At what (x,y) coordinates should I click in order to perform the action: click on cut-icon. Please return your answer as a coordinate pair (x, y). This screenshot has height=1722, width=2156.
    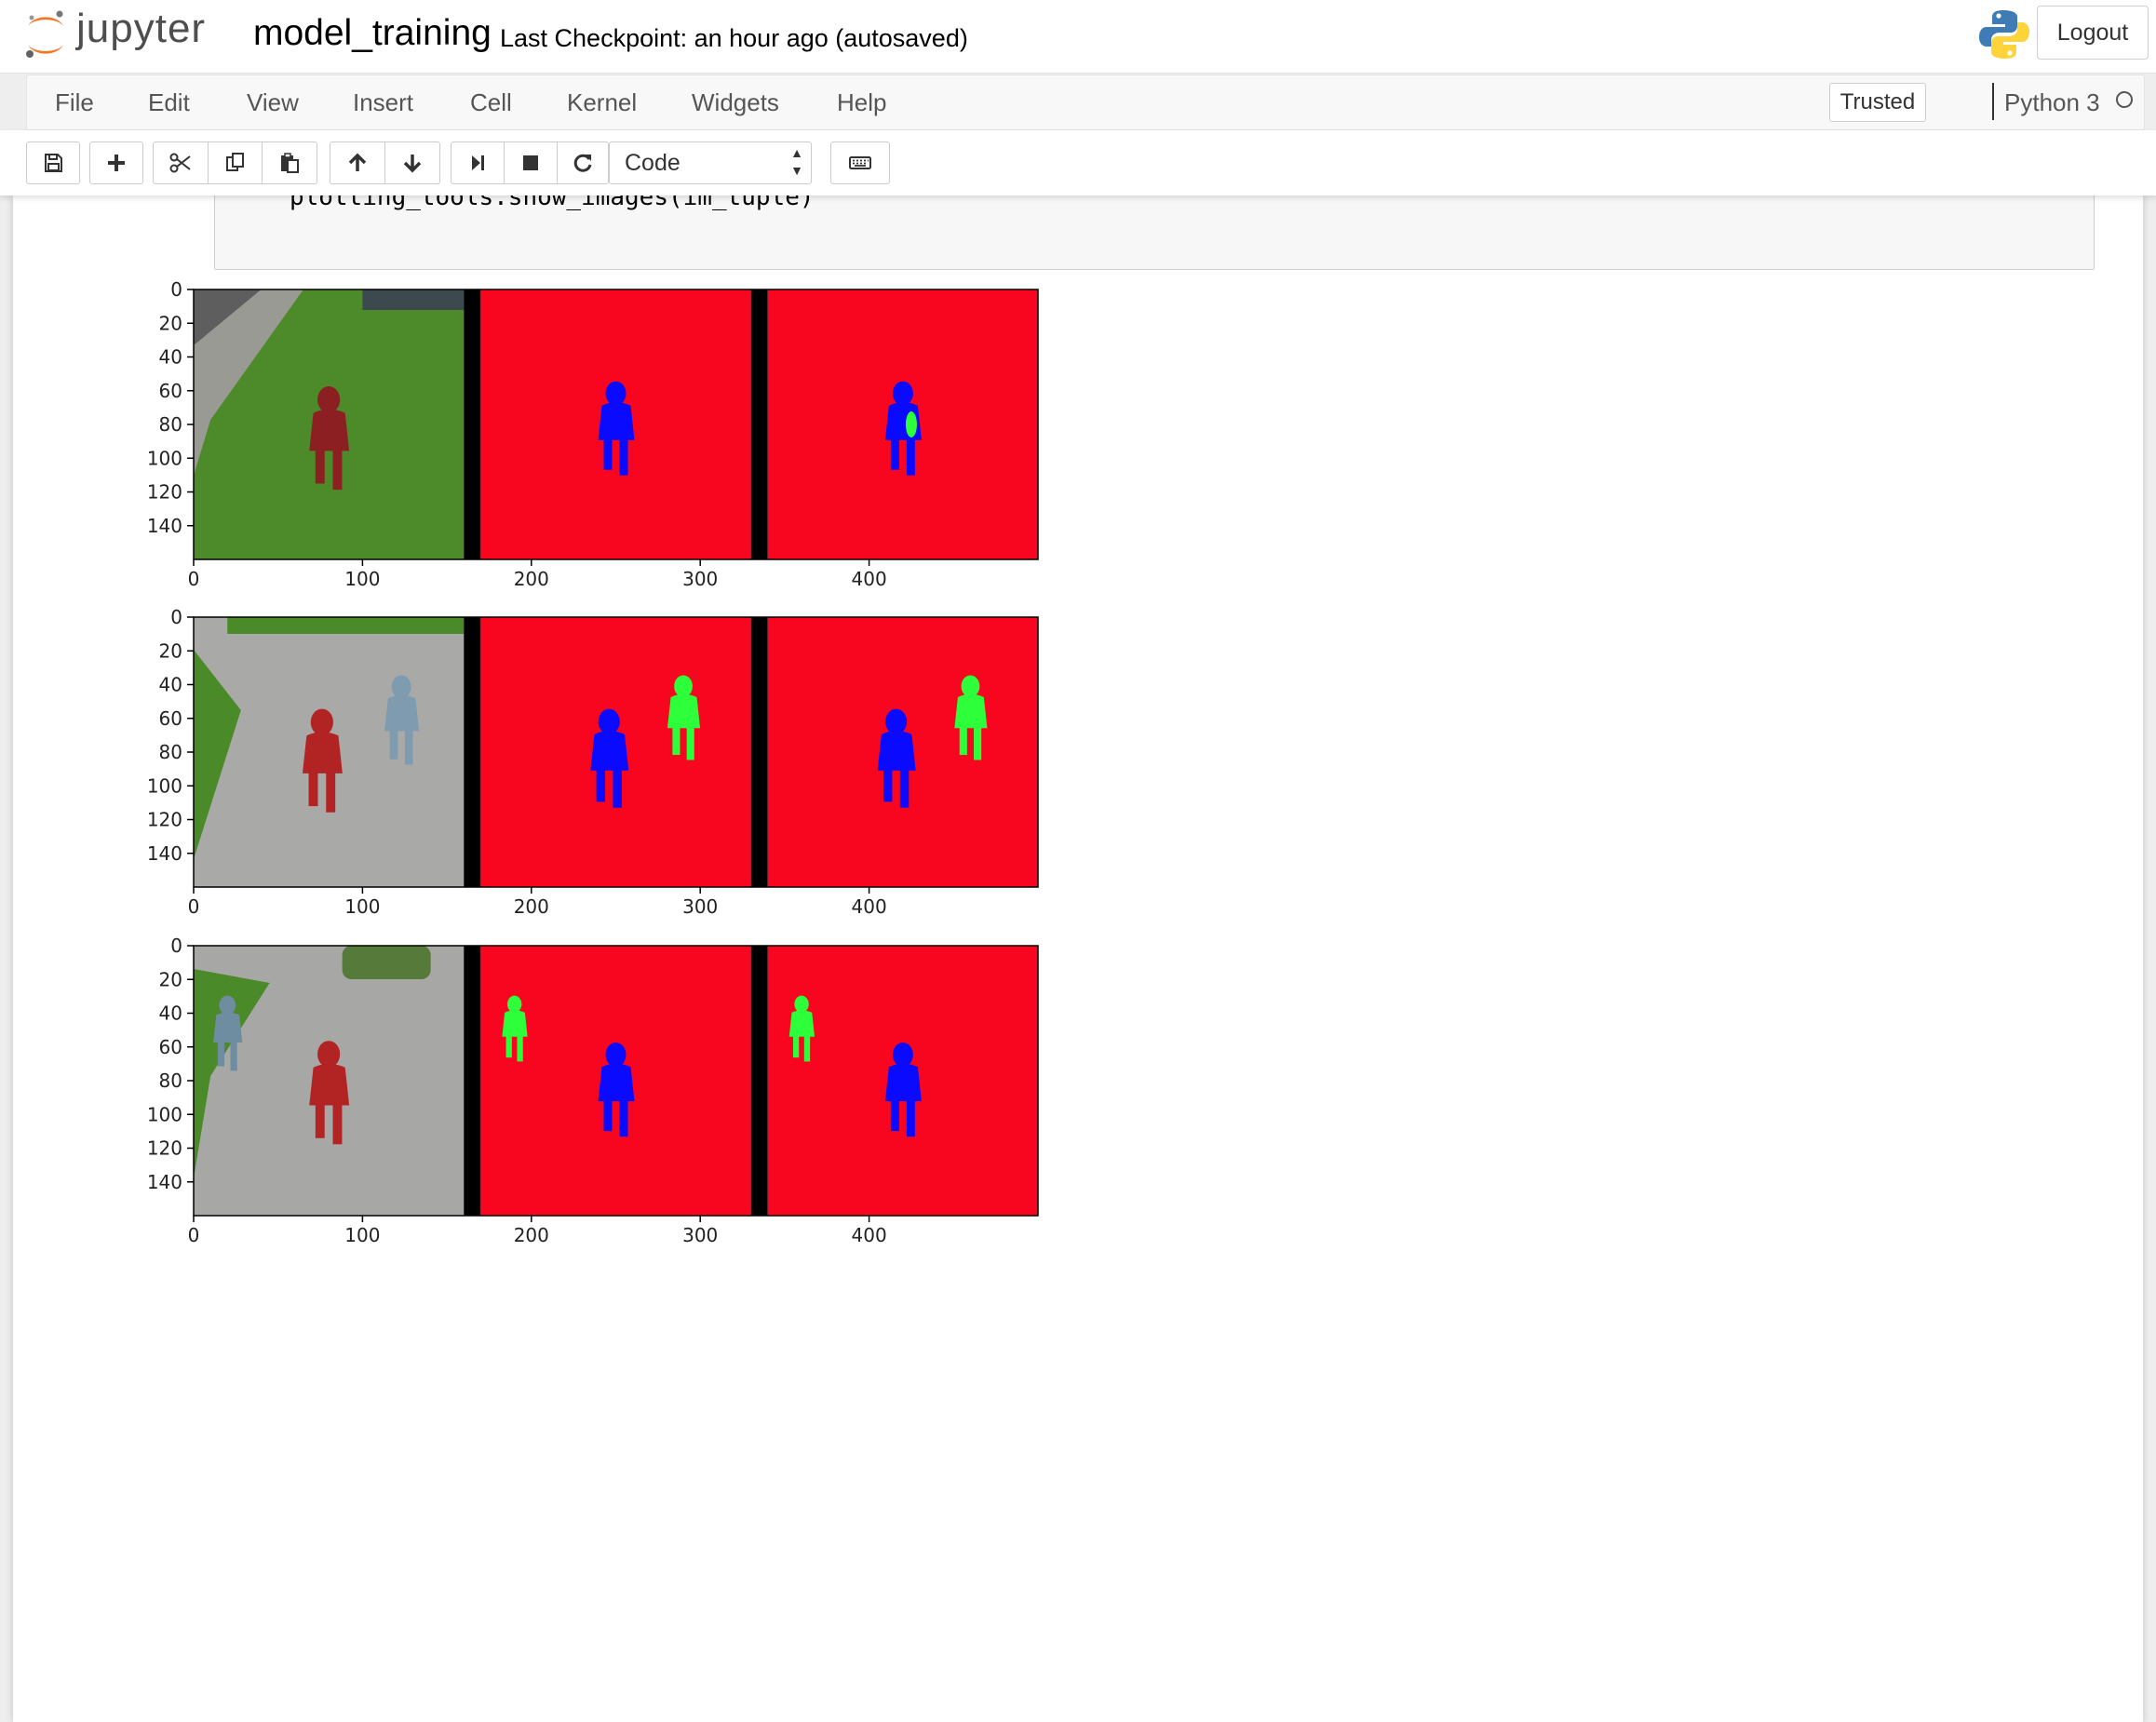
    Looking at the image, I should click on (180, 163).